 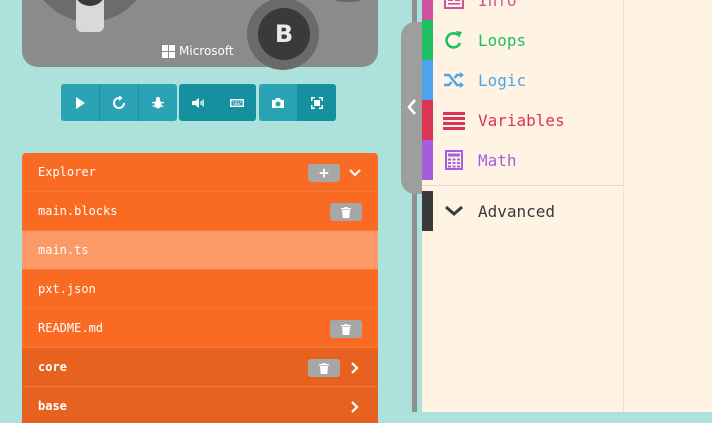 I want to click on file-item-pxt-json: pxt.json, so click(x=200, y=289).